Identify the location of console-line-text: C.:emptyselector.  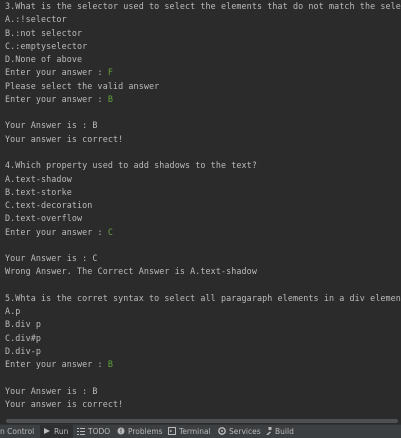
(46, 45).